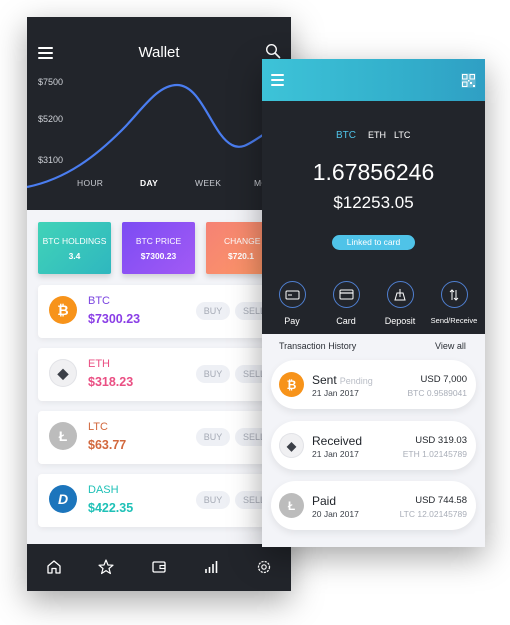  I want to click on usd-balance: $12253.05, so click(373, 202).